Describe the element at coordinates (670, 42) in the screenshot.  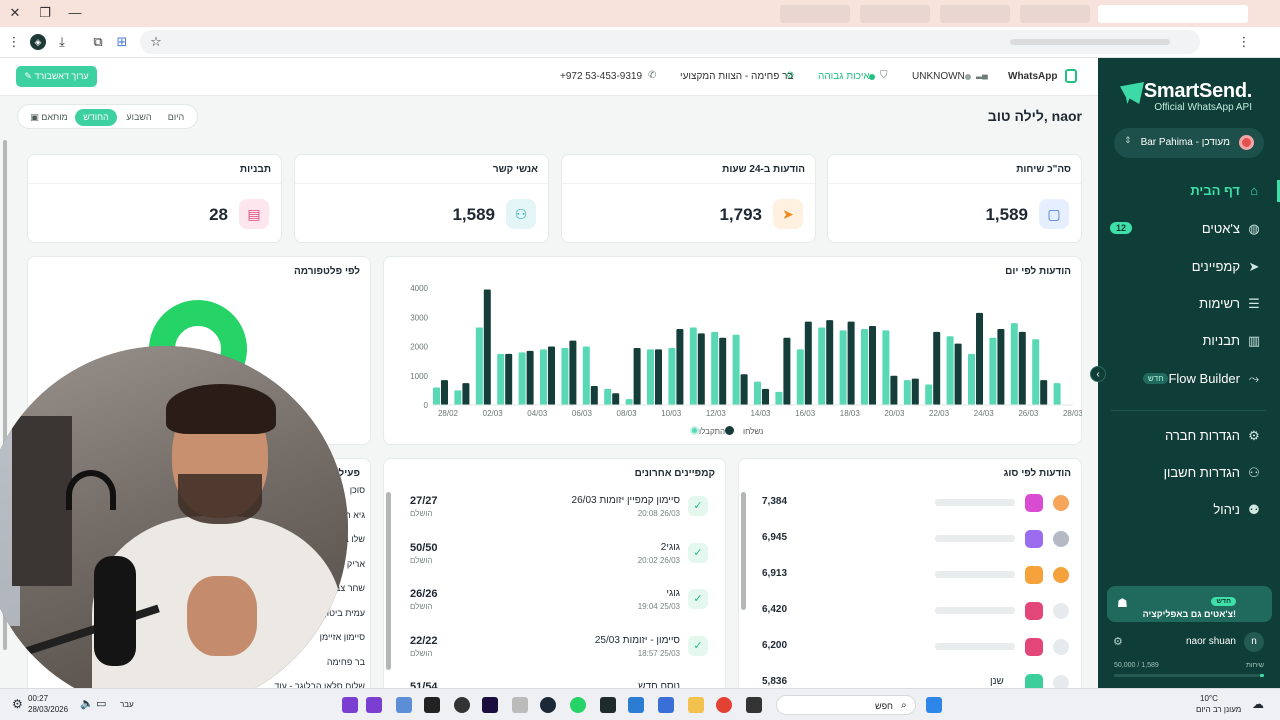
I see `address-bar: ☆` at that location.